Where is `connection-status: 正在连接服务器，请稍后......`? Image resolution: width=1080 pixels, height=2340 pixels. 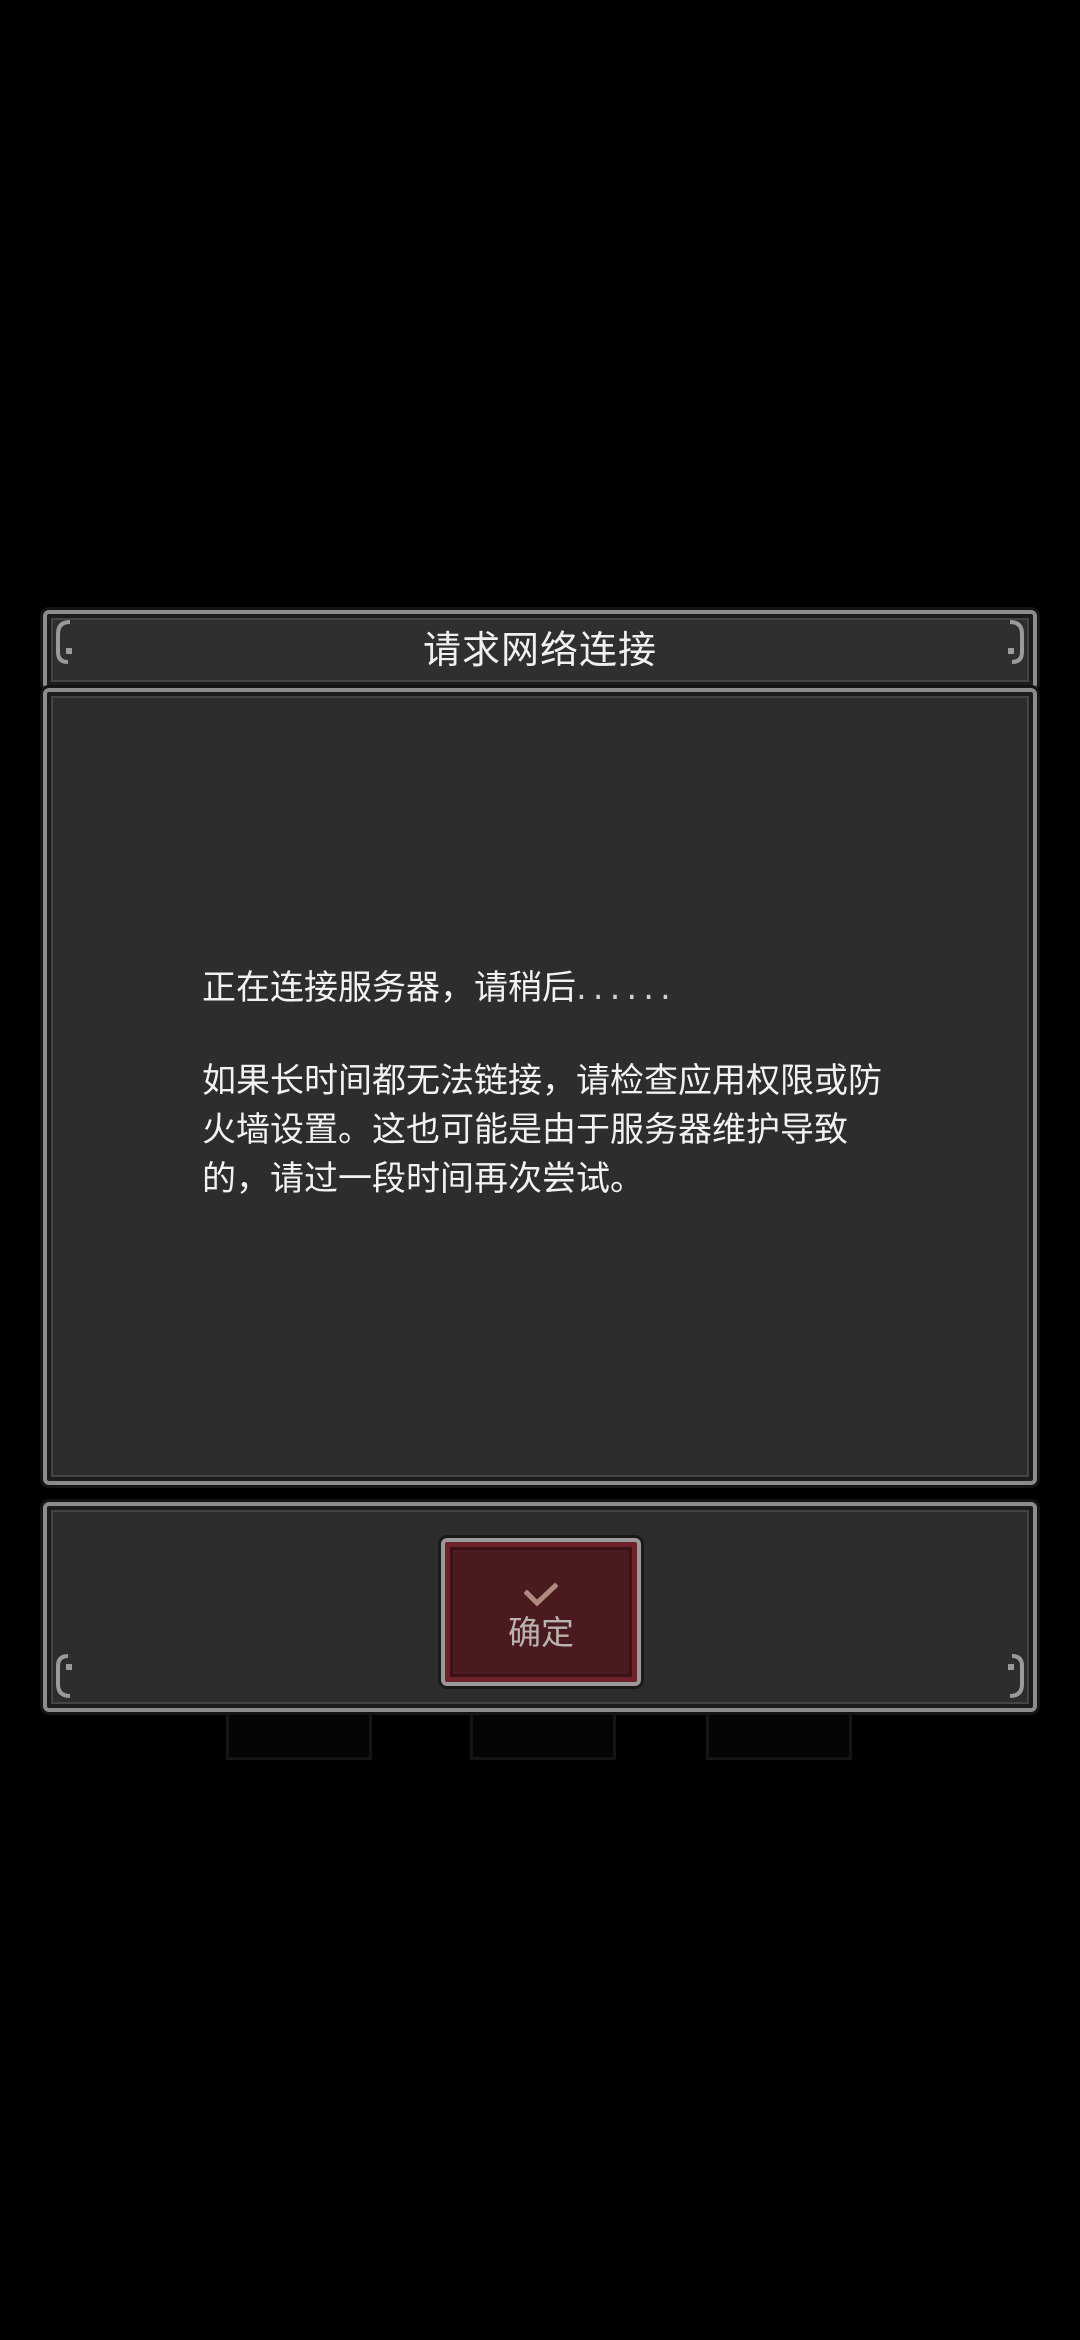 connection-status: 正在连接服务器，请稍后...... is located at coordinates (552, 988).